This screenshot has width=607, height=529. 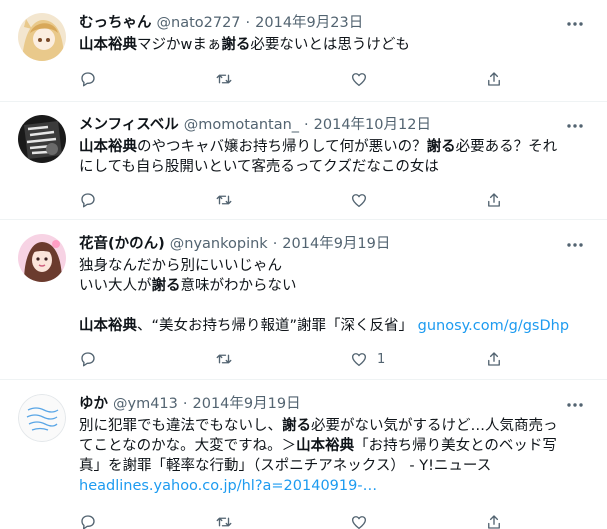 What do you see at coordinates (238, 286) in the screenshot?
I see `text-segment: 意味がわからない` at bounding box center [238, 286].